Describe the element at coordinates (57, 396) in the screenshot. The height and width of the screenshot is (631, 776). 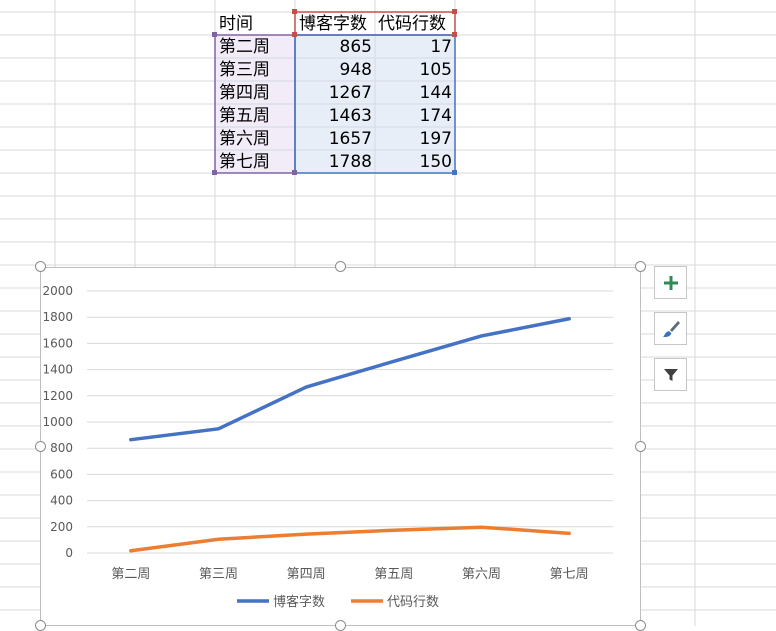
I see `y-tick-label: 1200` at that location.